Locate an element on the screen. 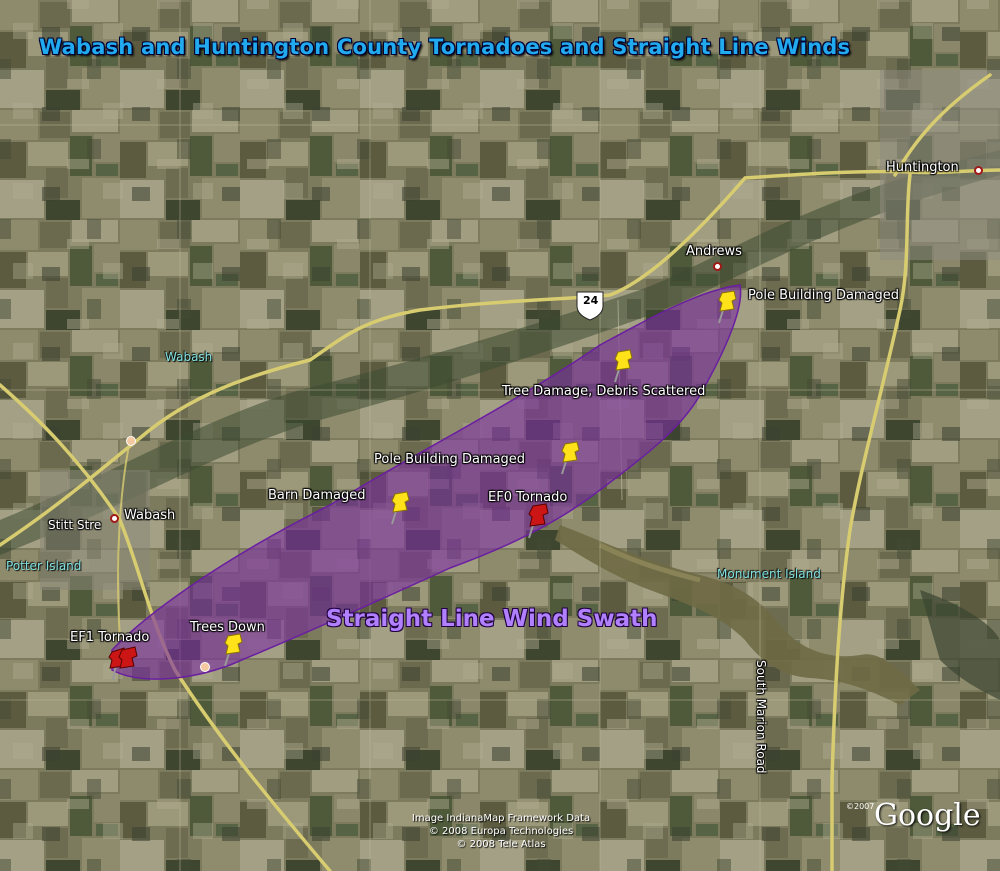 Image resolution: width=1000 pixels, height=871 pixels. region-label-wabash: Wabash is located at coordinates (189, 357).